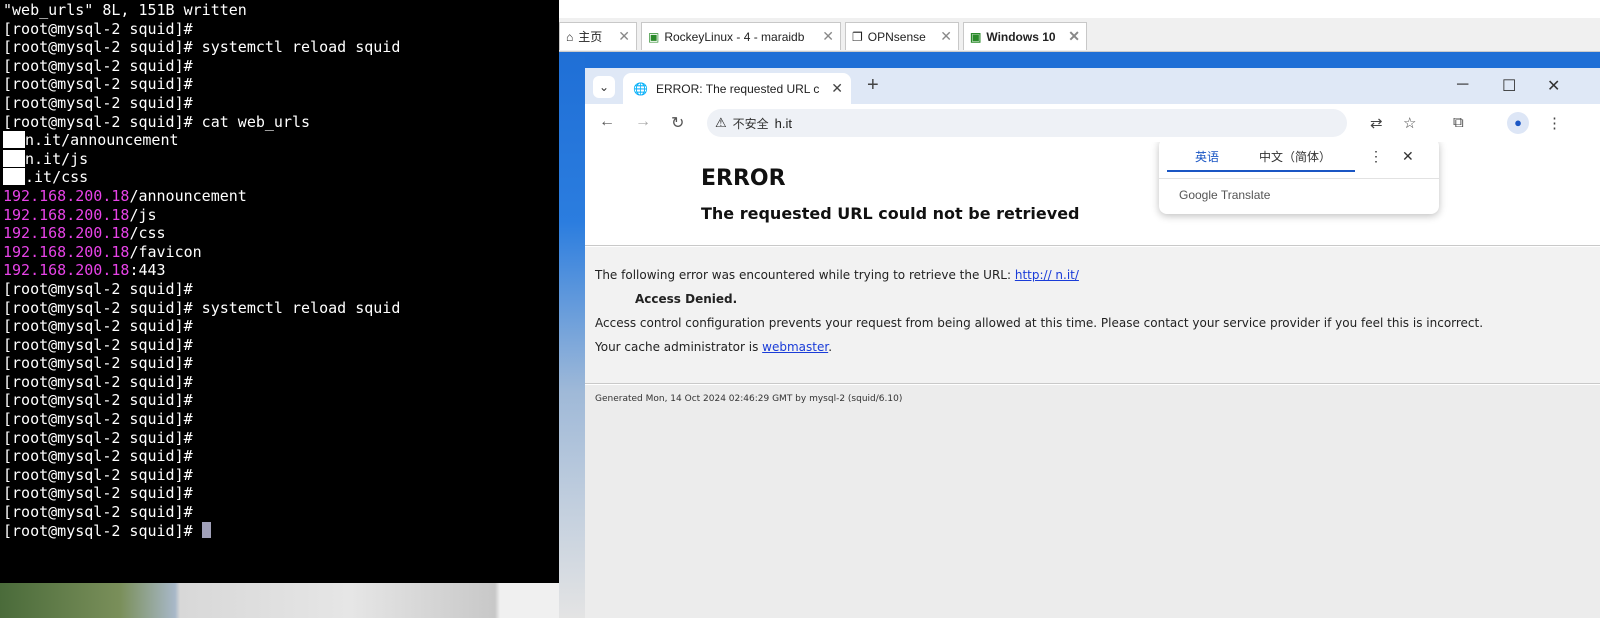  What do you see at coordinates (607, 122) in the screenshot?
I see `back-arrow-icon: ←` at bounding box center [607, 122].